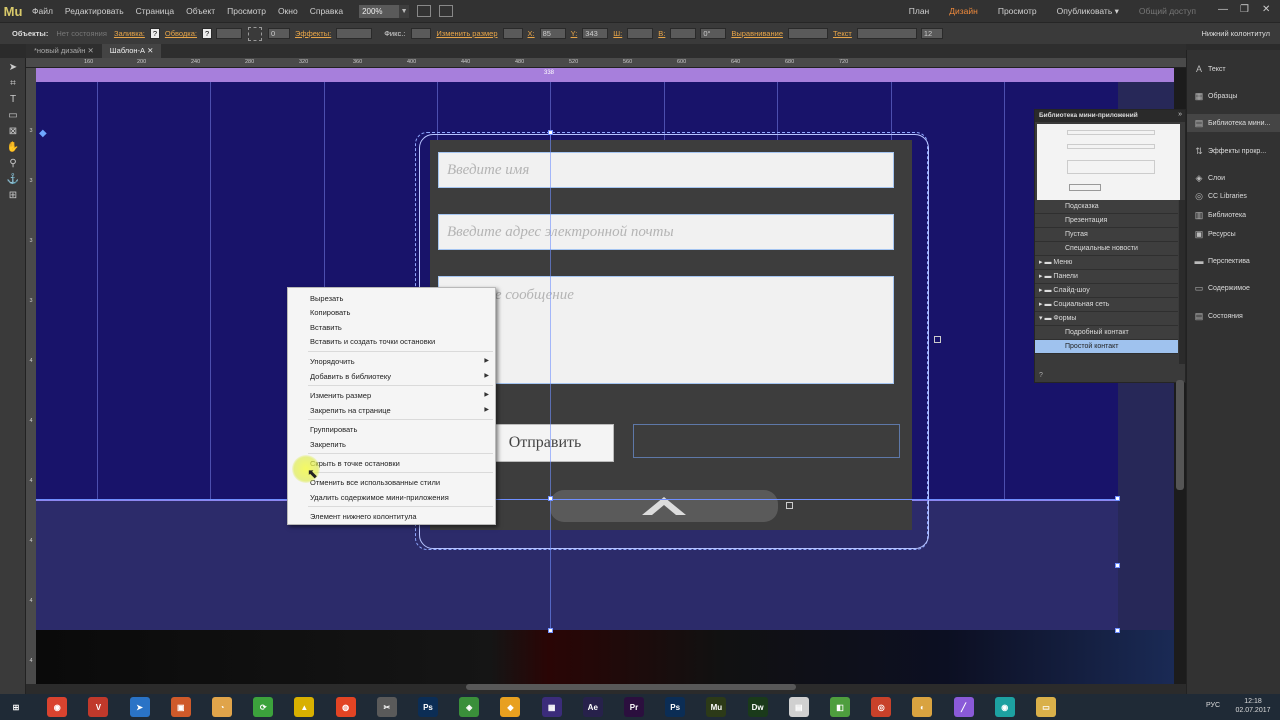  What do you see at coordinates (1180, 114) in the screenshot?
I see `panel-collapse-icon: »` at bounding box center [1180, 114].